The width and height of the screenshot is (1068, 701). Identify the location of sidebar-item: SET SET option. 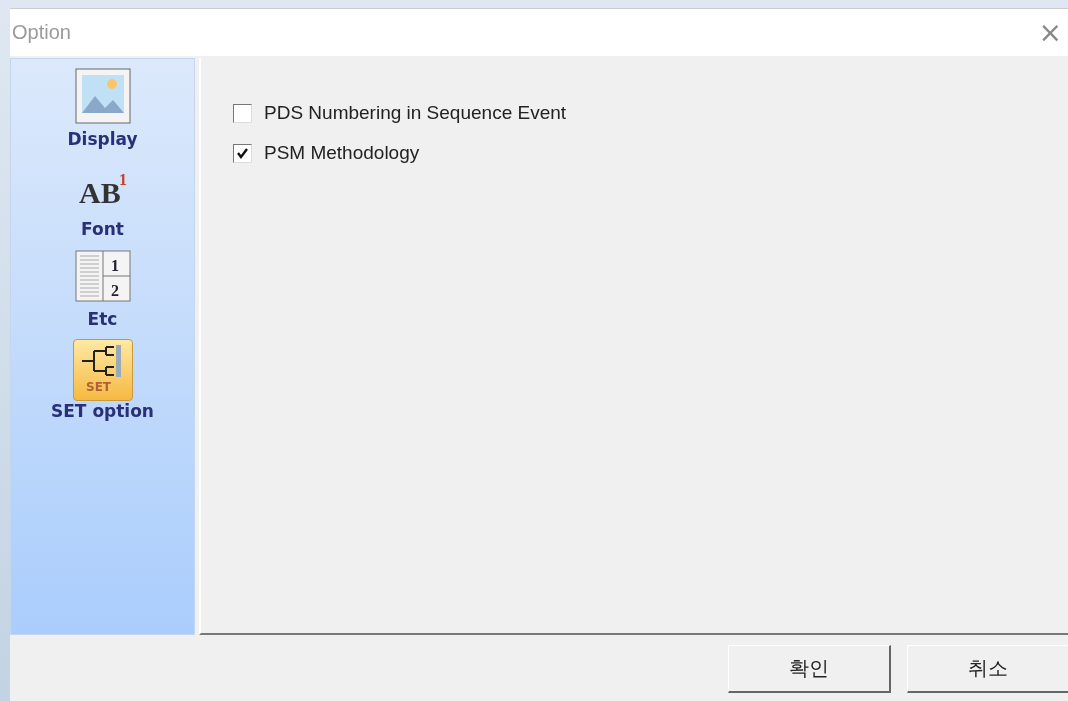
(102, 380).